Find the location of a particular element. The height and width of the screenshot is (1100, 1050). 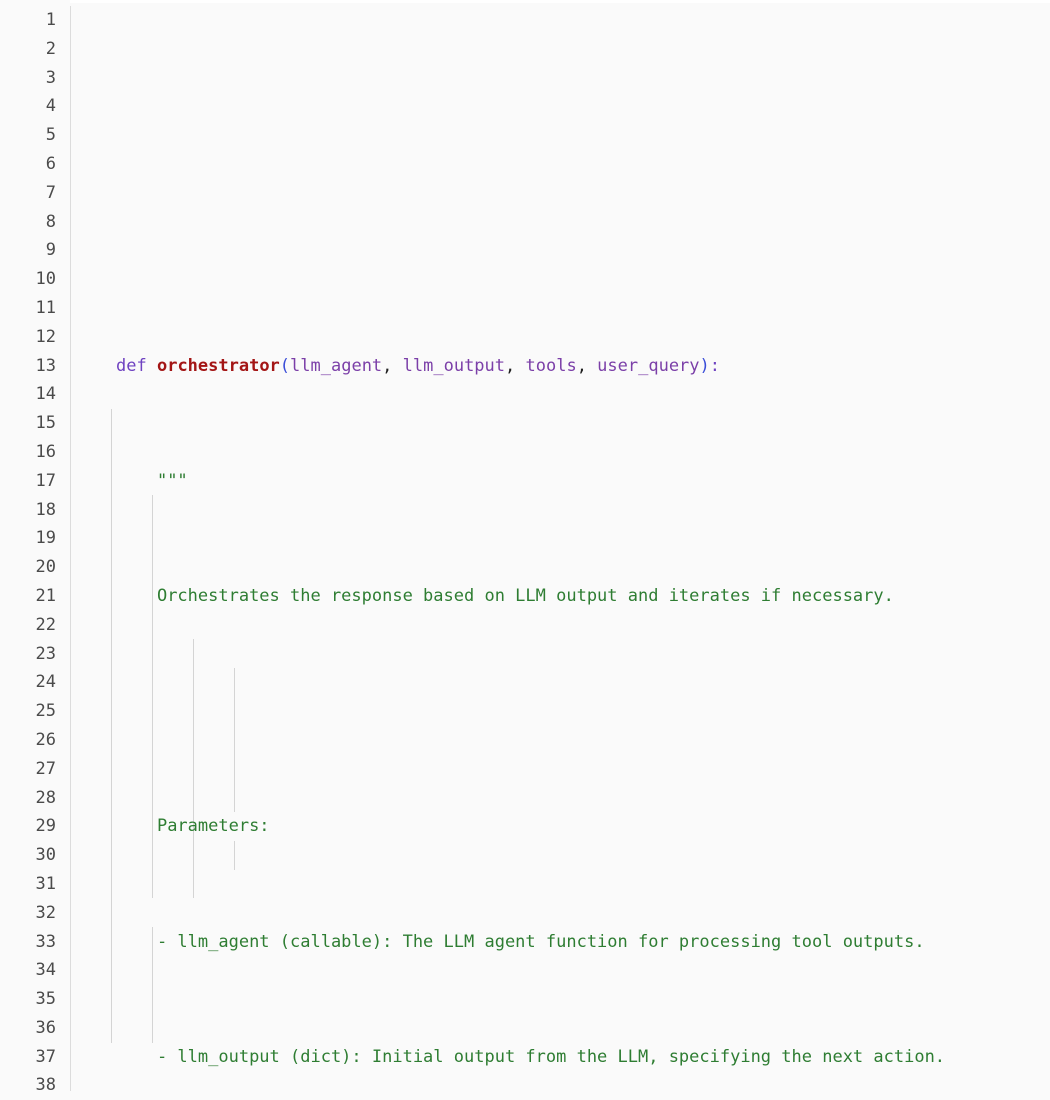

line-number: 10 is located at coordinates (45, 279).